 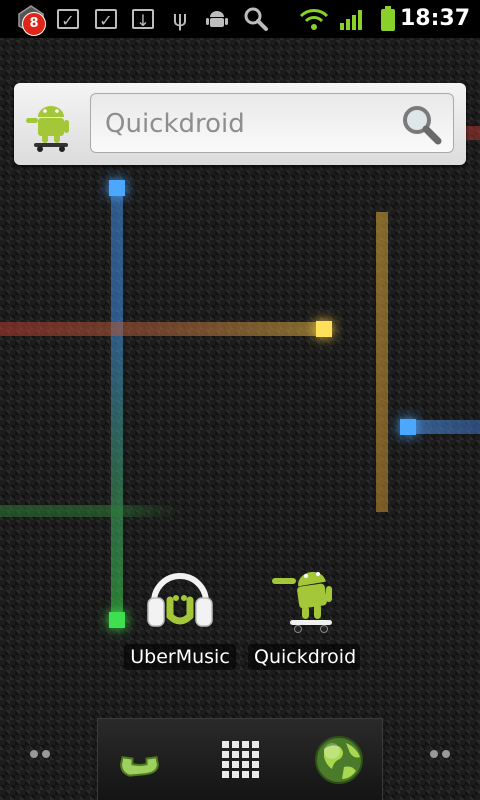 I want to click on page-indicator-left, so click(x=40, y=754).